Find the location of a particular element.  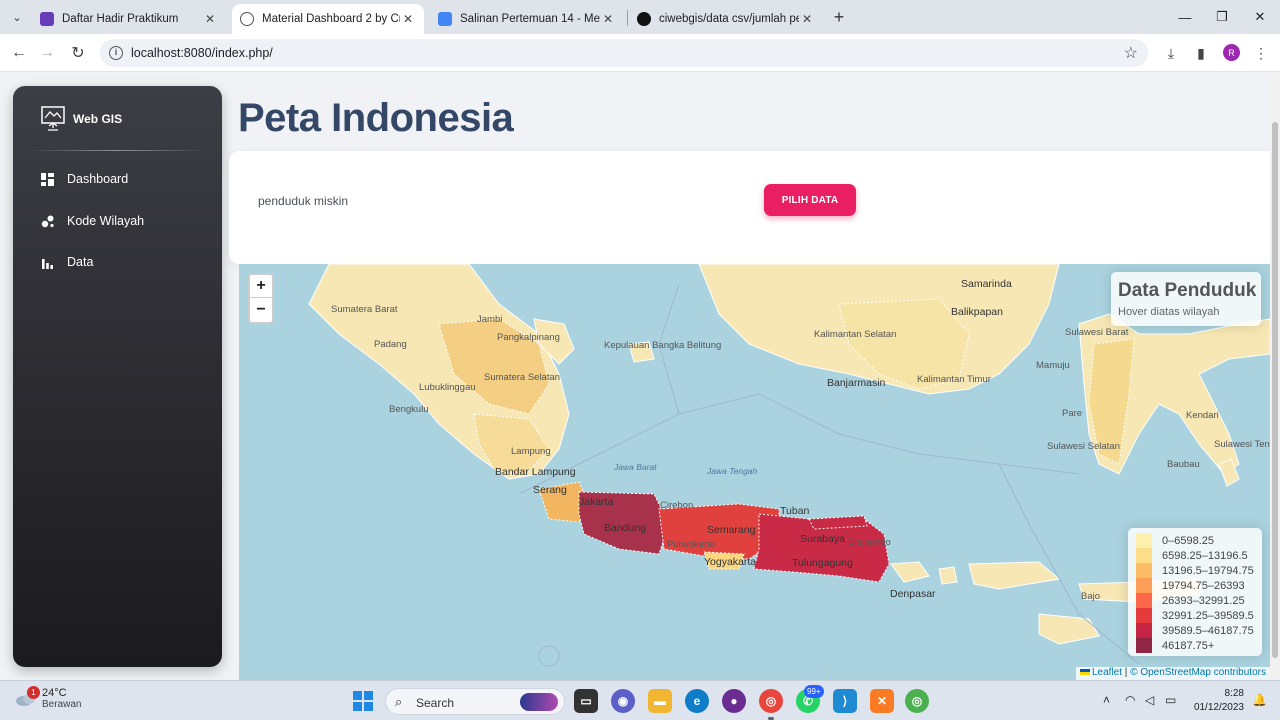

scrollbar-thumb is located at coordinates (1275, 390).